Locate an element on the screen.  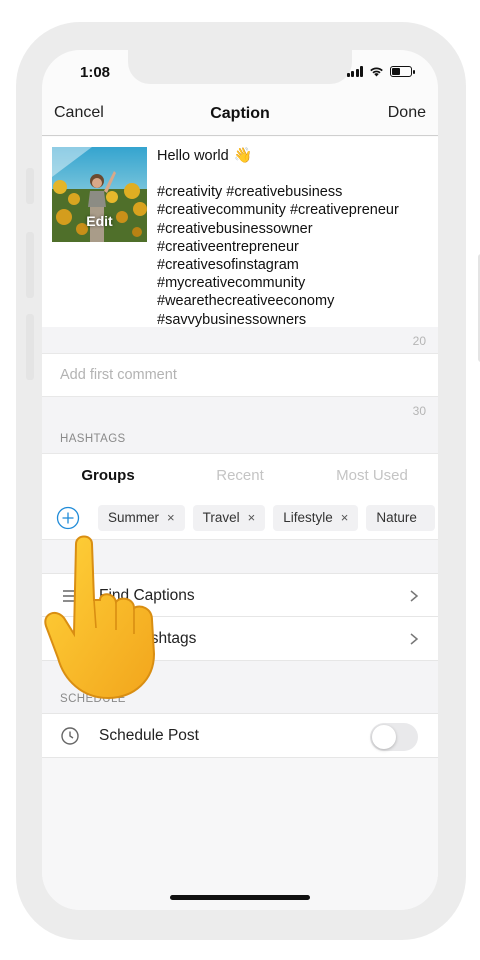
hashtag-chip-travel: Travel × is located at coordinates (229, 517).